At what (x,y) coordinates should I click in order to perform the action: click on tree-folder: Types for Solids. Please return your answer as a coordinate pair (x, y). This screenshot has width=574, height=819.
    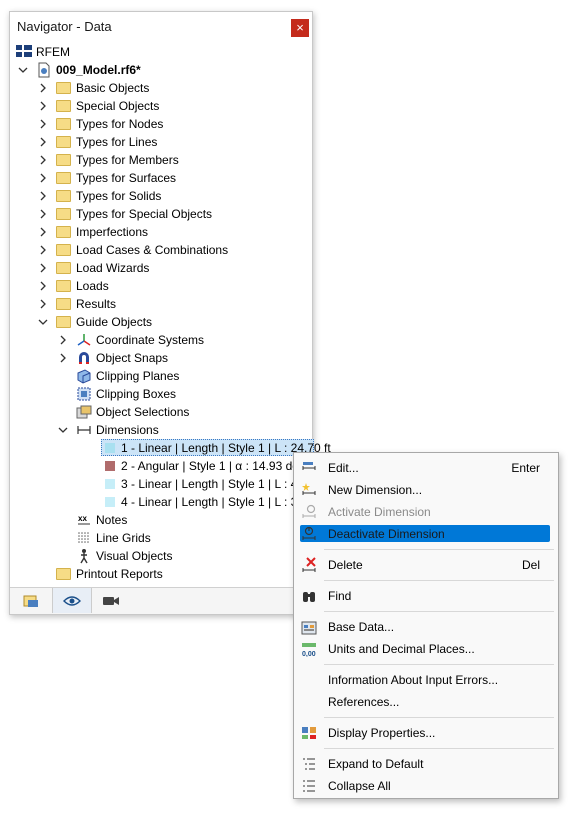
    Looking at the image, I should click on (161, 196).